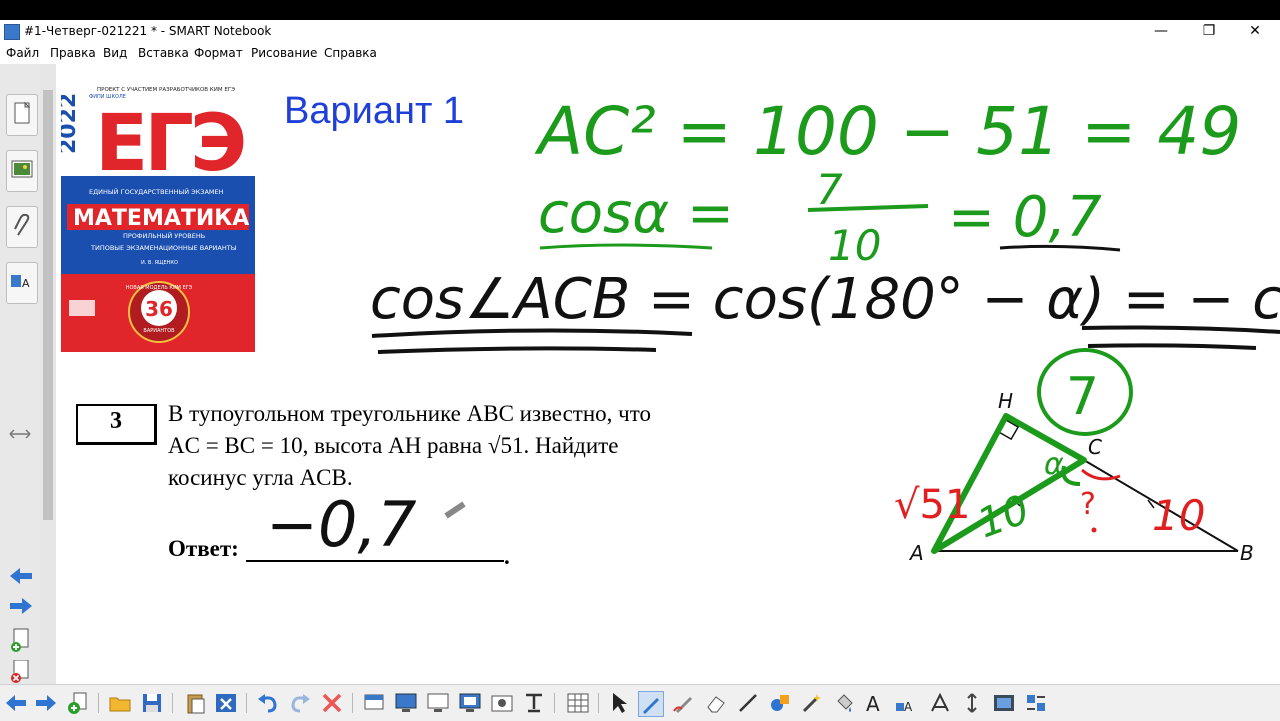 The width and height of the screenshot is (1280, 721). I want to click on pen-tool-icon, so click(651, 704).